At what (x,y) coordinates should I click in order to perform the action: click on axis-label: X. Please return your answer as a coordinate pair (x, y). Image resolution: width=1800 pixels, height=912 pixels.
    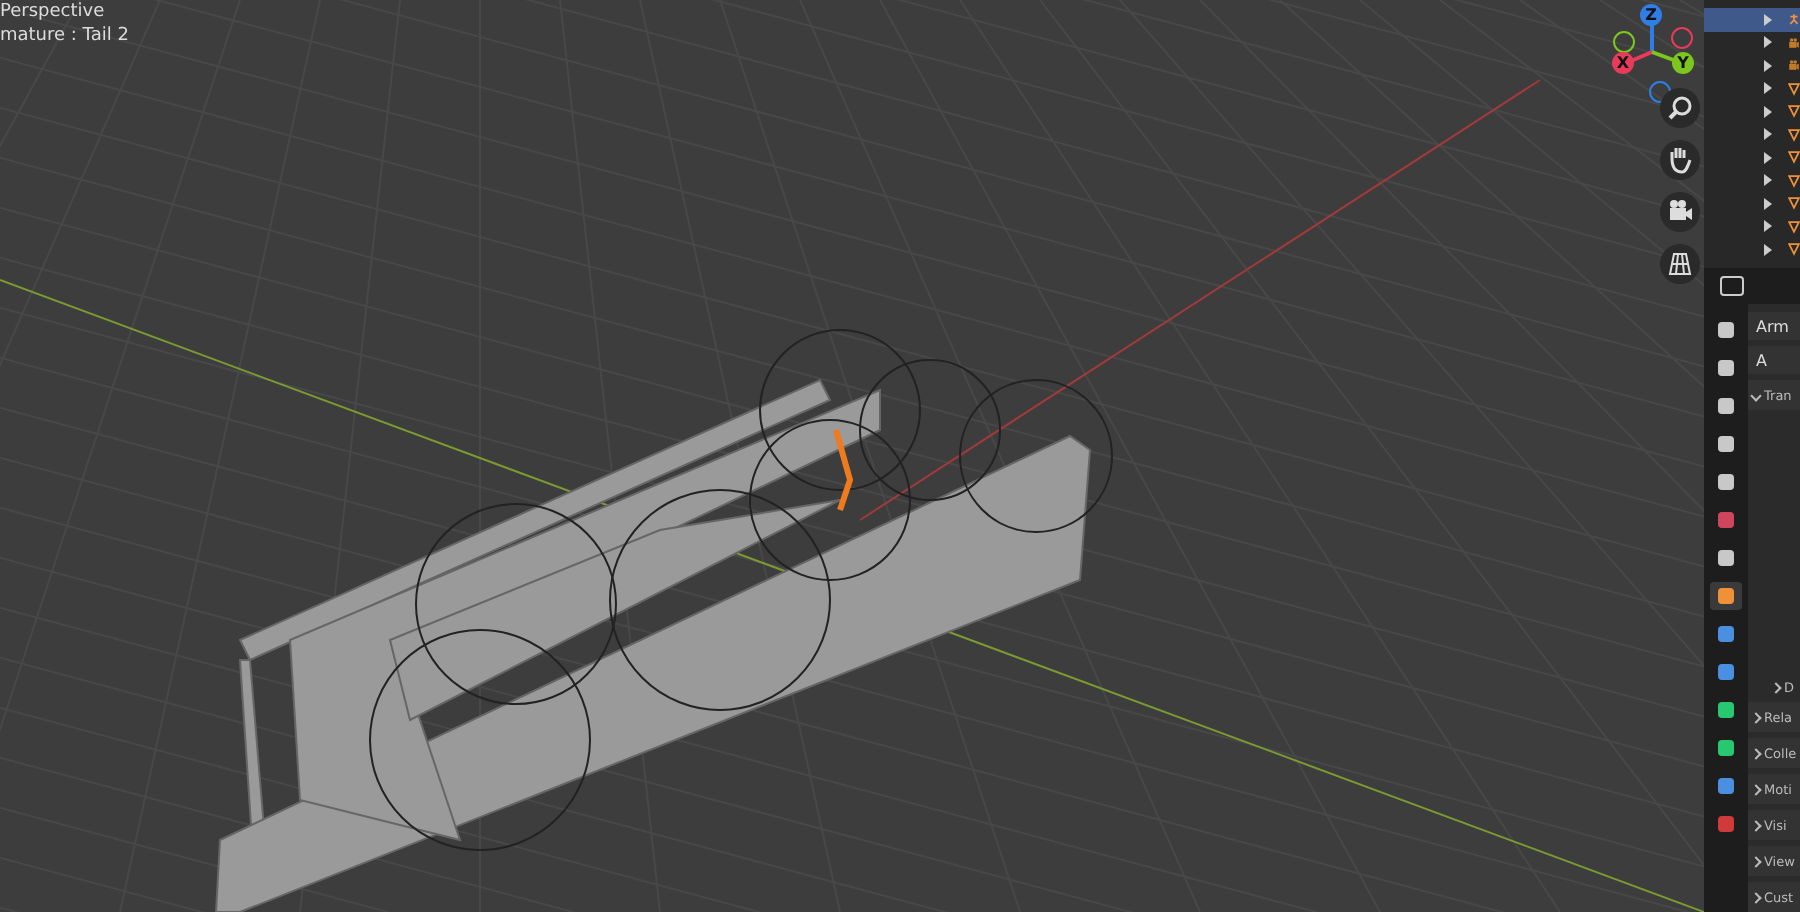
    Looking at the image, I should click on (1623, 63).